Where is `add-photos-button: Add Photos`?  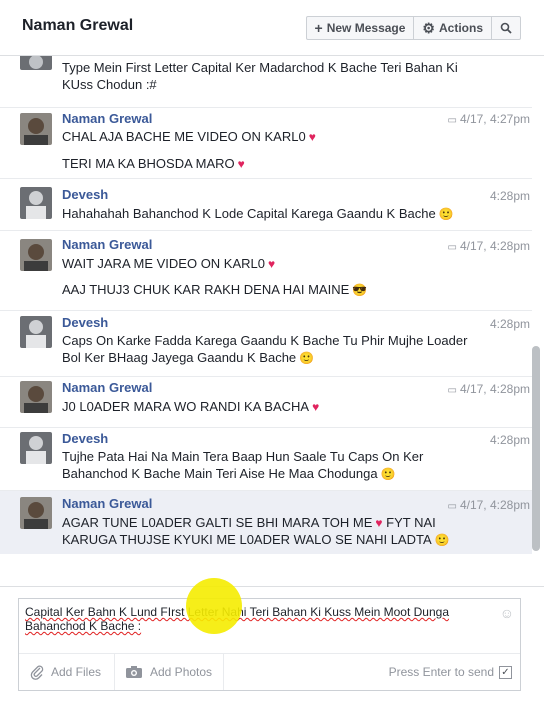 add-photos-button: Add Photos is located at coordinates (168, 672).